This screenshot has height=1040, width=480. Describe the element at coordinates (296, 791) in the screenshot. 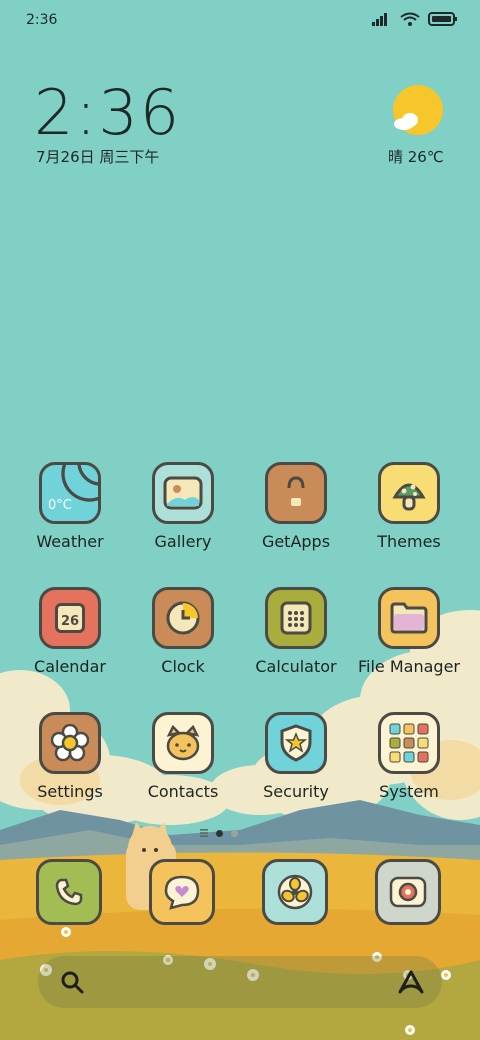

I see `app-label: Security` at that location.